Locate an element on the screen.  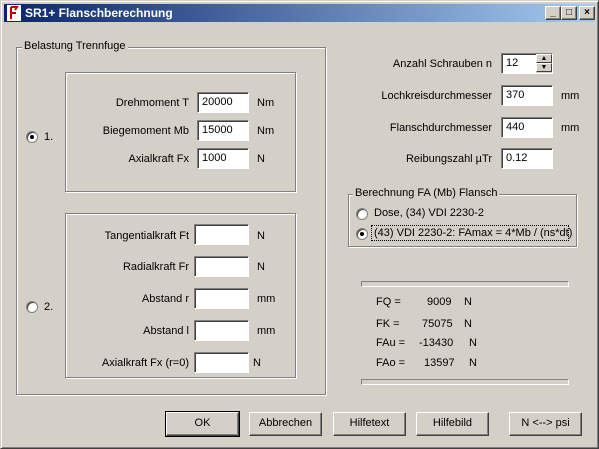
axialkraft-r0-unit: N is located at coordinates (257, 363).